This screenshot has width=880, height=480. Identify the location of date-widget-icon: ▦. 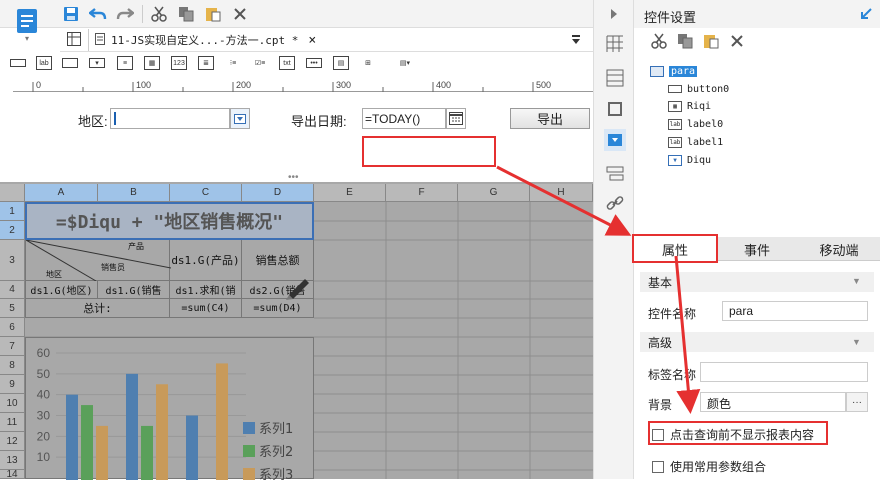
(152, 63).